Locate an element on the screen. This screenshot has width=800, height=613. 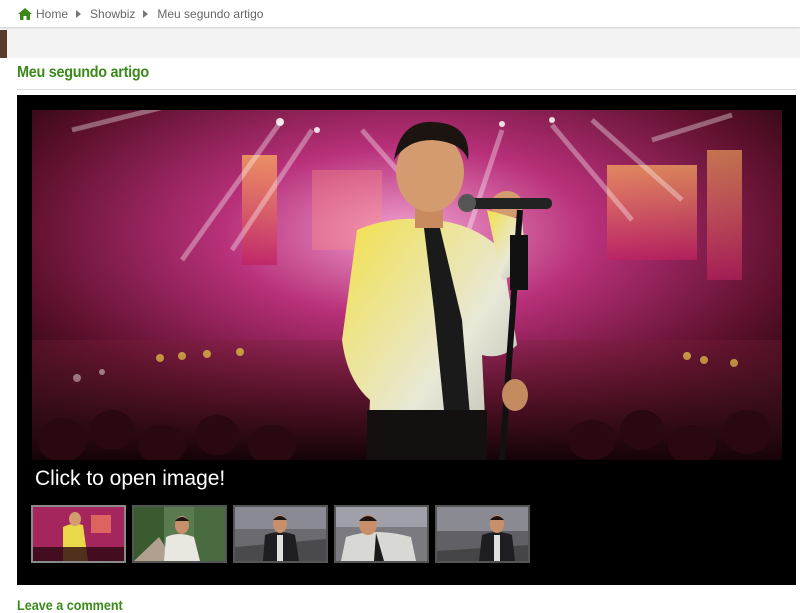
breadcrumb: Home Showbiz Meu segundo artigo is located at coordinates (400, 14).